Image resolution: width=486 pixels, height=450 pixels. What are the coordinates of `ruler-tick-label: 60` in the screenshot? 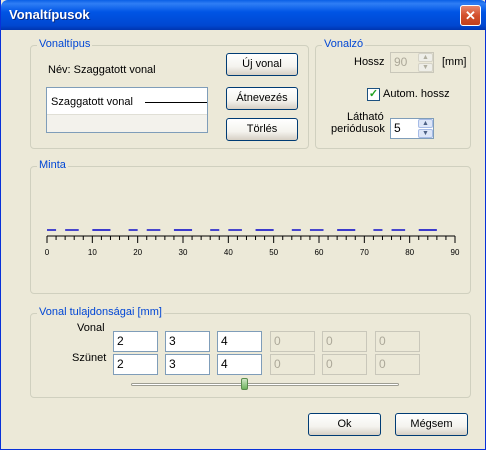 It's located at (319, 252).